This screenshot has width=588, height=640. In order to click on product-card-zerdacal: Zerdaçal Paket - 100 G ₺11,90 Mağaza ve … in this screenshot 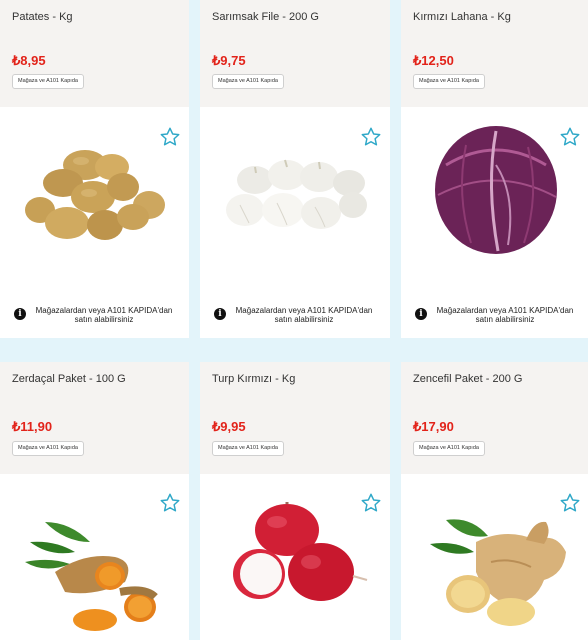, I will do `click(94, 501)`.